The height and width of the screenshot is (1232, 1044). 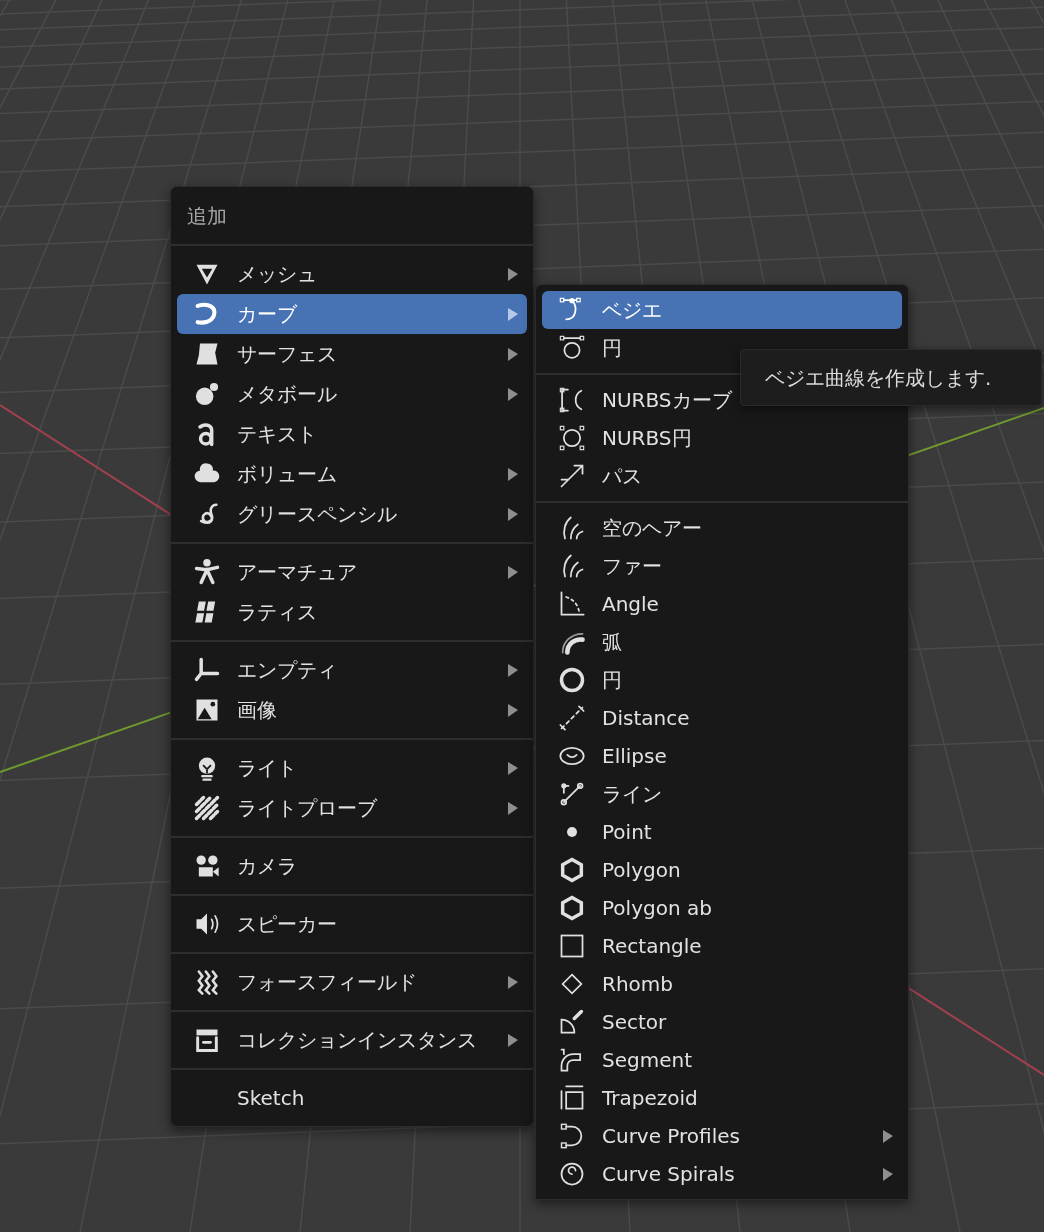 I want to click on menu-item: フォースフィールド, so click(x=352, y=982).